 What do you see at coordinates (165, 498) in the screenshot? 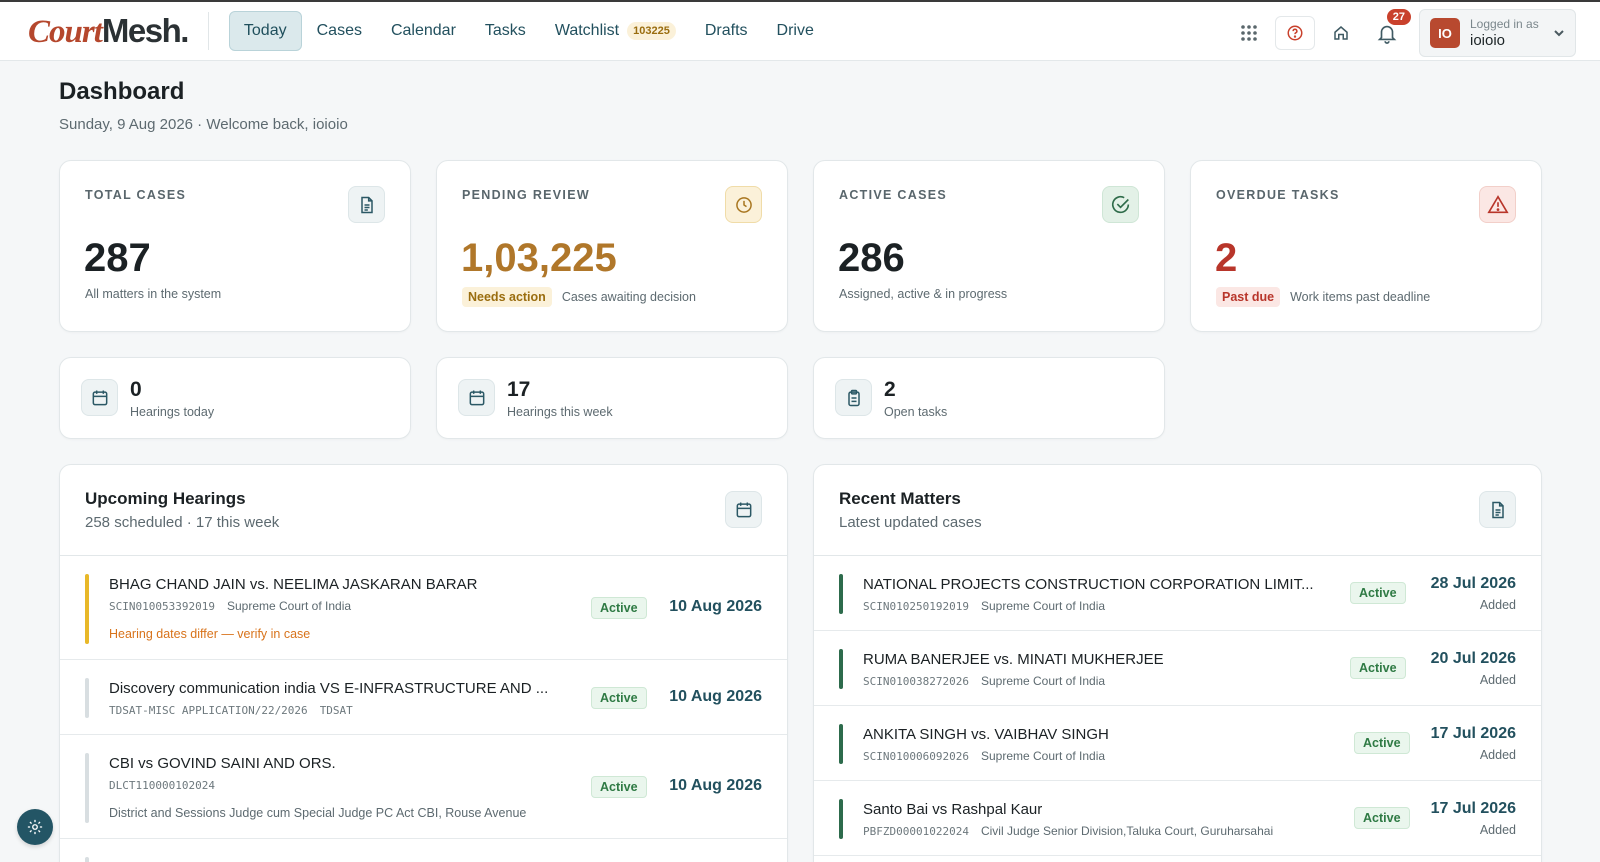
I see `panel-title: Upcoming Hearings` at bounding box center [165, 498].